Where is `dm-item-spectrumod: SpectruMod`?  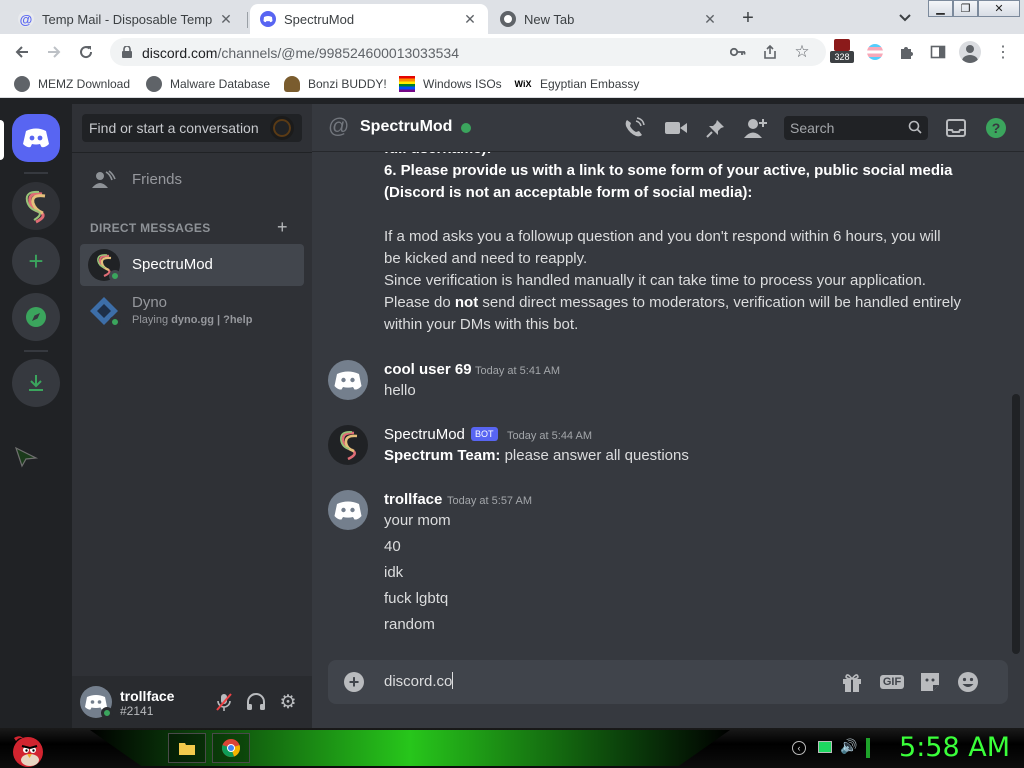 dm-item-spectrumod: SpectruMod is located at coordinates (192, 265).